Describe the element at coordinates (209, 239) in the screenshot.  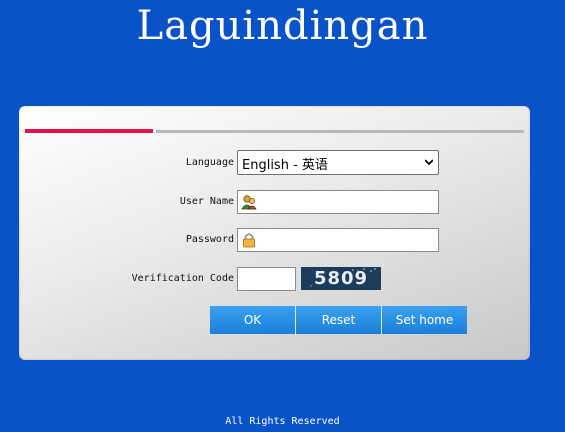
I see `password-label: Password` at that location.